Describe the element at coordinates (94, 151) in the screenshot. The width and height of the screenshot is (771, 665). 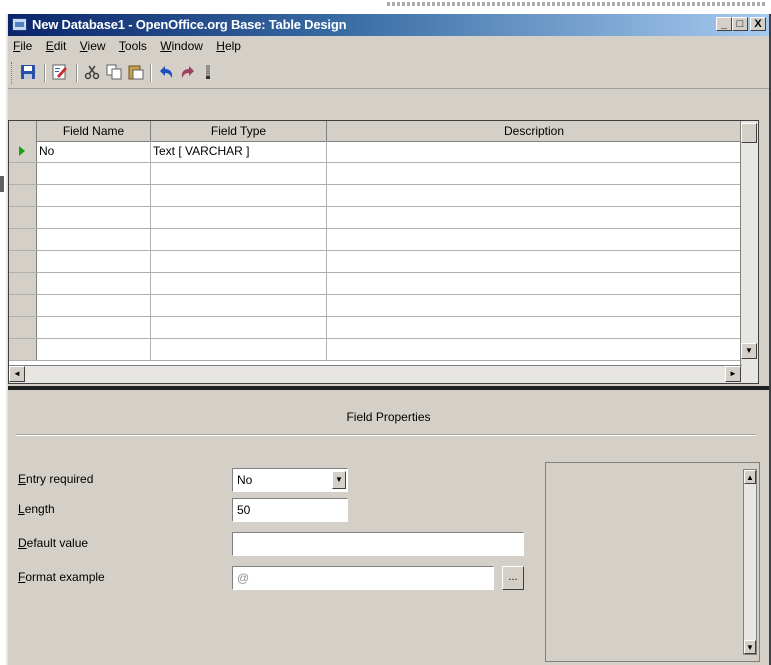
I see `field-name-cell: No` at that location.